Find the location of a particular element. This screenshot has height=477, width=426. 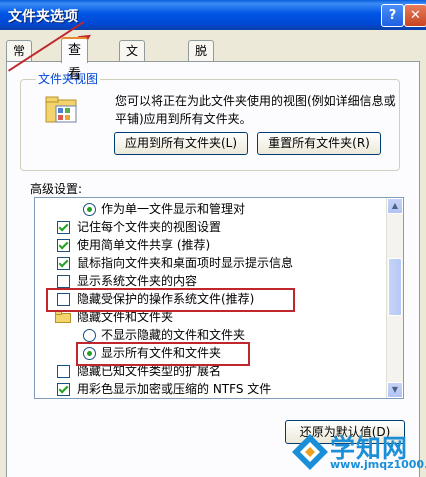

scroll-down-arrow-icon: ▼ is located at coordinates (395, 390).